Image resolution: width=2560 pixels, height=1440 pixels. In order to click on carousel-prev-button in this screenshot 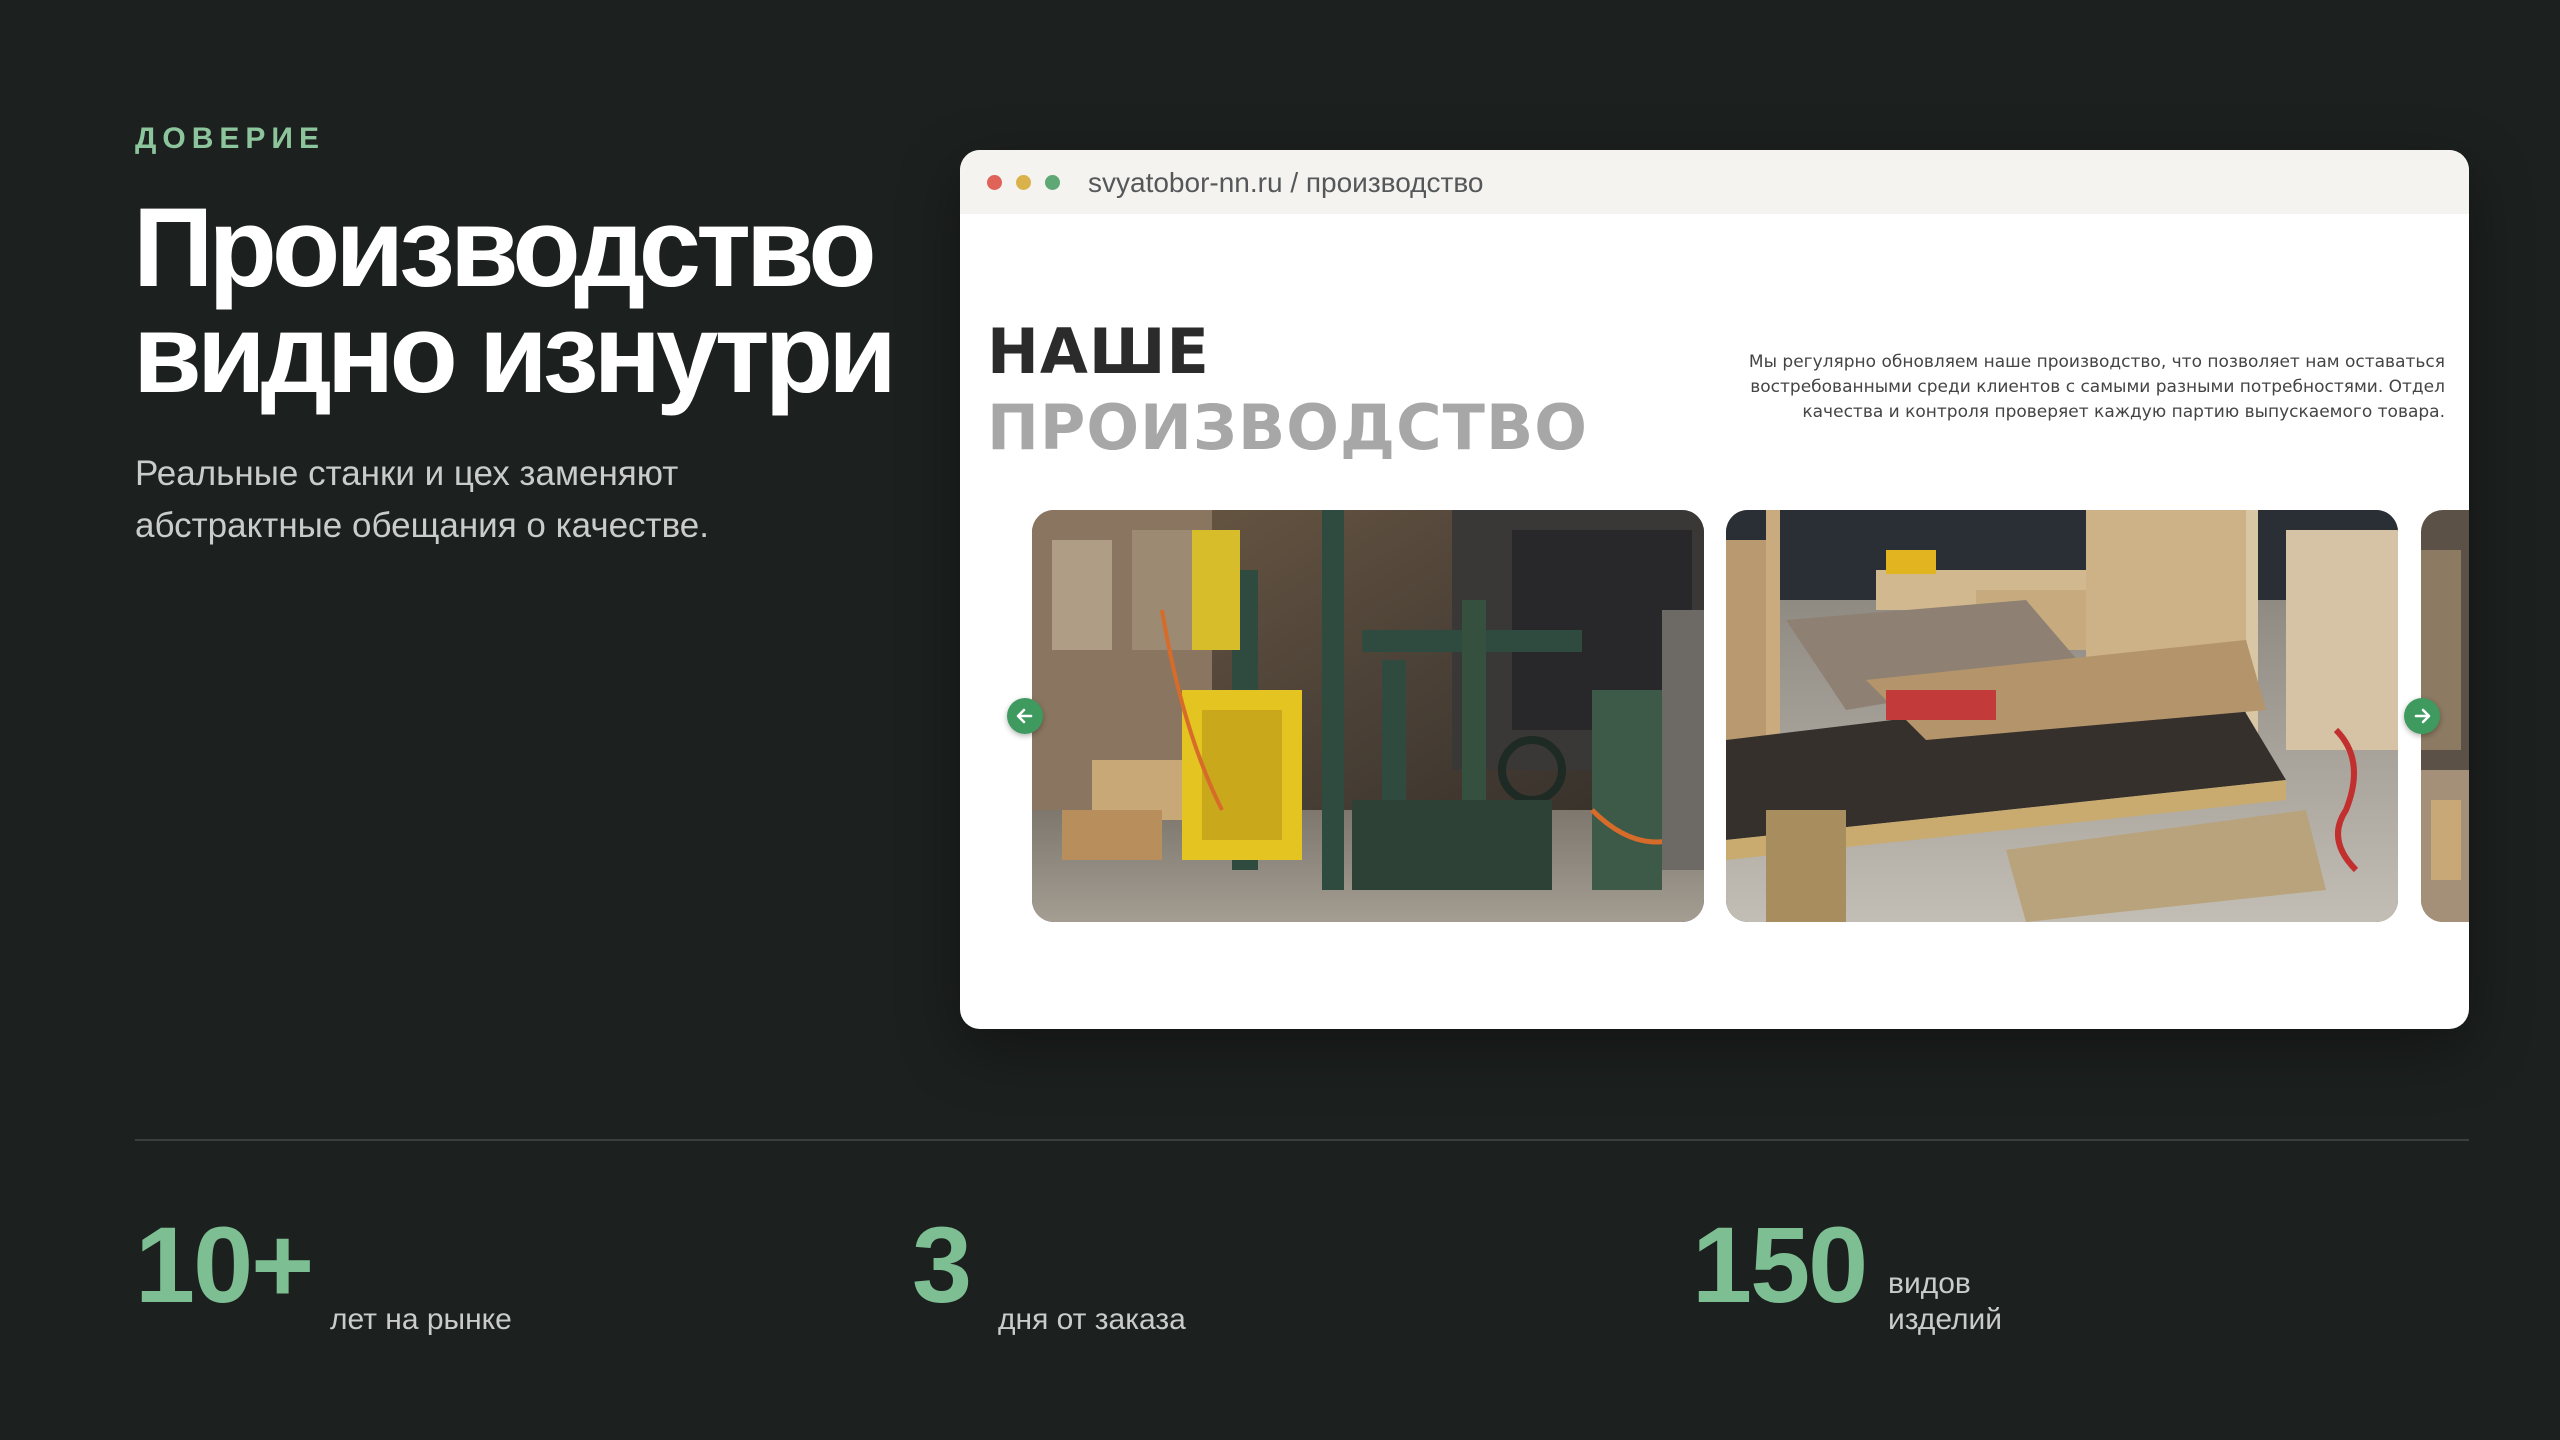, I will do `click(1025, 716)`.